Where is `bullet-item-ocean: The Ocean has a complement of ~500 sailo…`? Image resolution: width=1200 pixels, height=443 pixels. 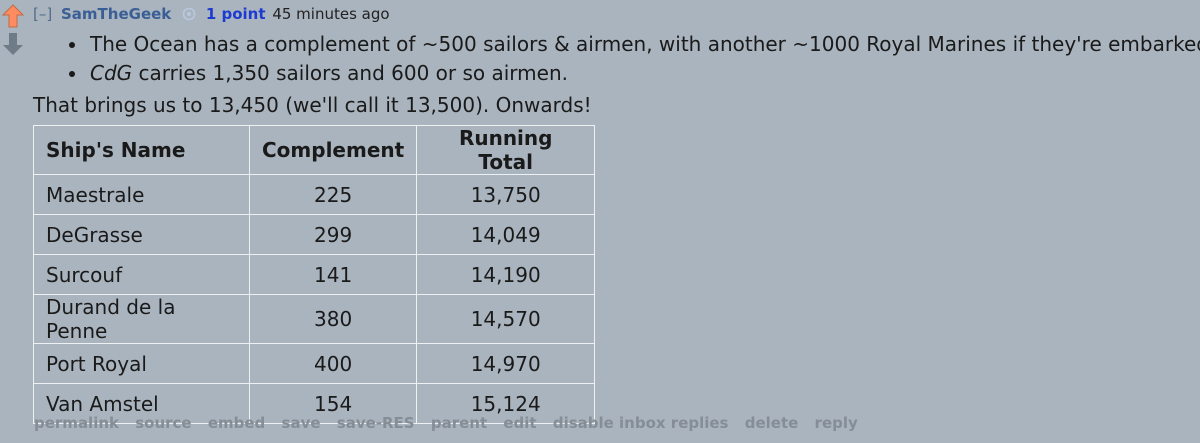
bullet-item-ocean: The Ocean has a complement of ~500 sailo… is located at coordinates (644, 44).